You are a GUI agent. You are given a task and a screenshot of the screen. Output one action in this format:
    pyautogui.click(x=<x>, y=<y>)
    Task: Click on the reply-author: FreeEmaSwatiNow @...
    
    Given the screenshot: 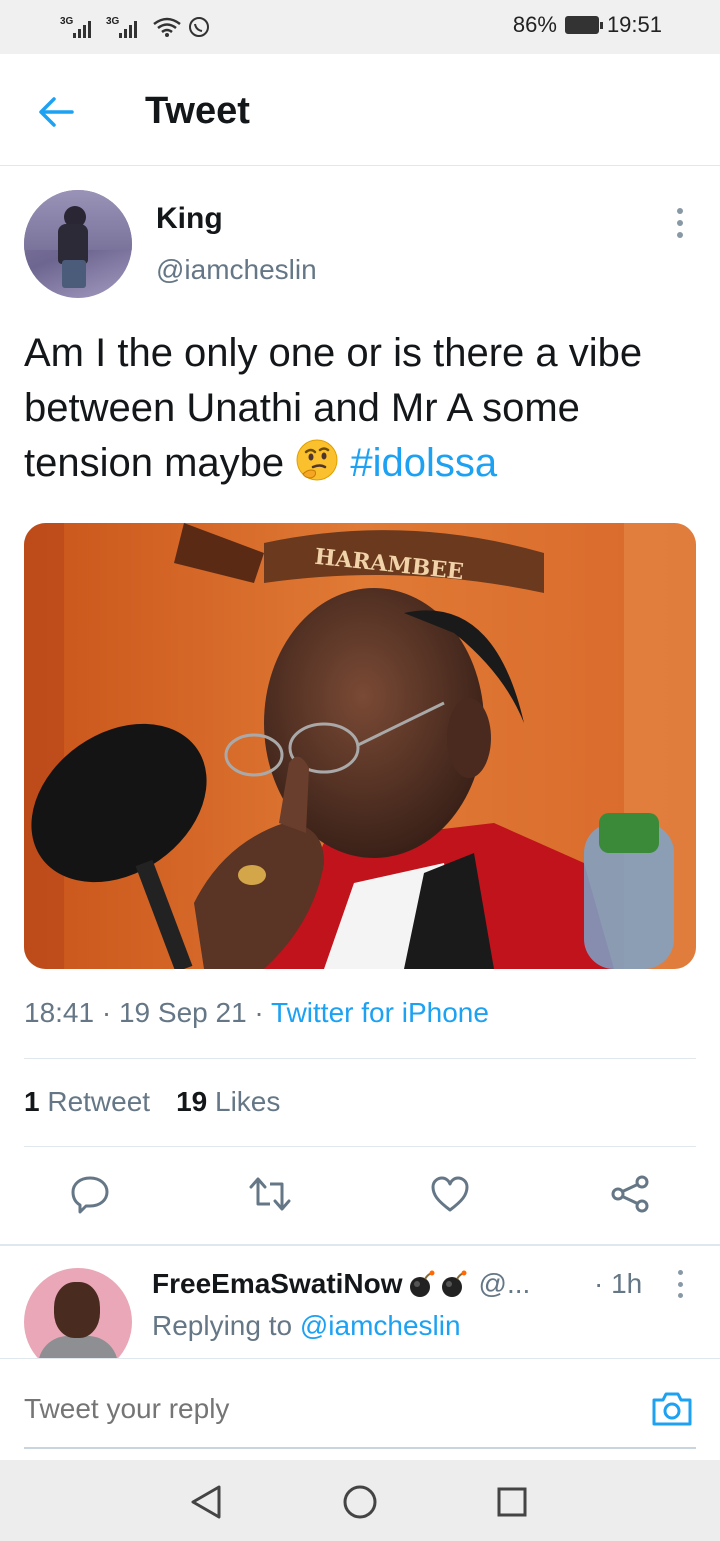 What is the action you would take?
    pyautogui.click(x=341, y=1284)
    